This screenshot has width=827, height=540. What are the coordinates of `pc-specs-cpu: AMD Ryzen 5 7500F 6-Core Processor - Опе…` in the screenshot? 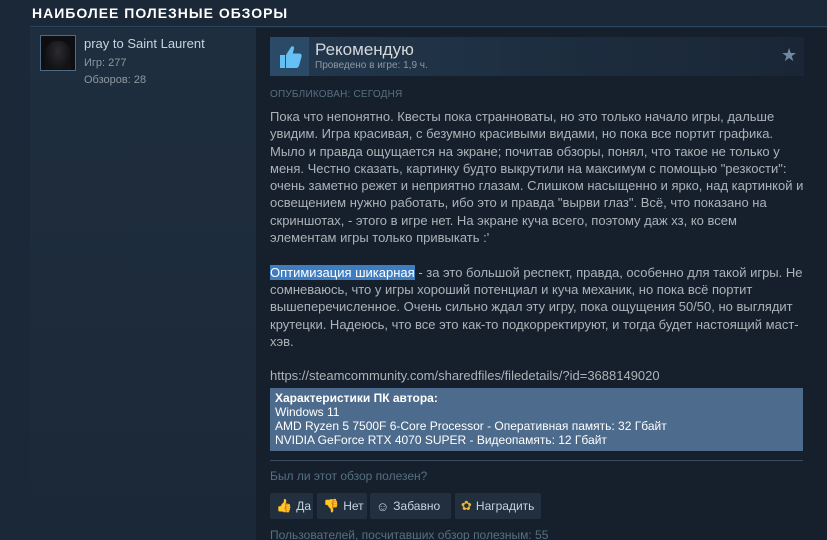 It's located at (471, 426).